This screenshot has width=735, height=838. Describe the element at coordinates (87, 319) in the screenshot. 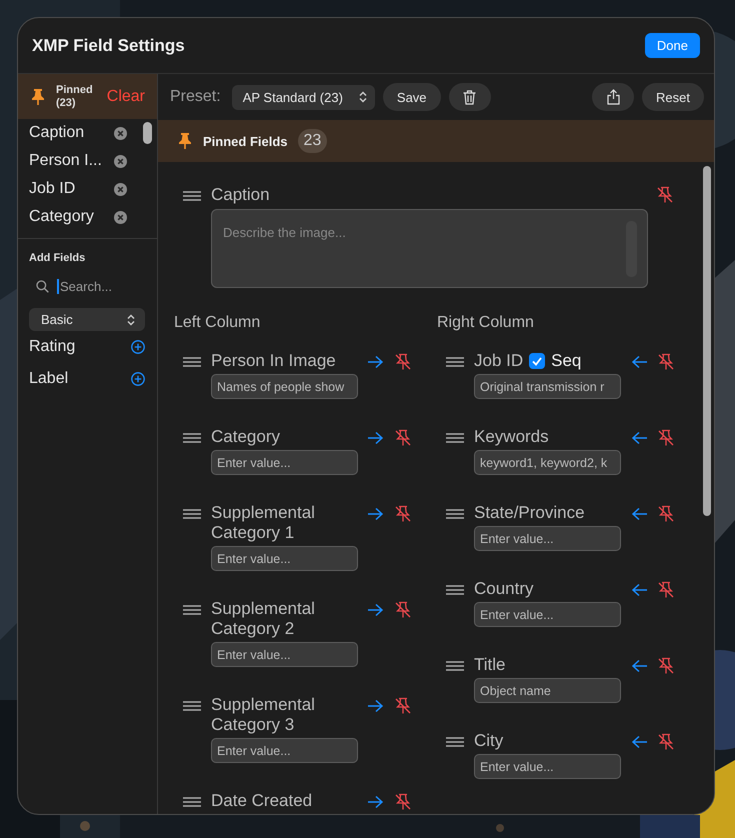

I see `category-dropdown: Basic` at that location.